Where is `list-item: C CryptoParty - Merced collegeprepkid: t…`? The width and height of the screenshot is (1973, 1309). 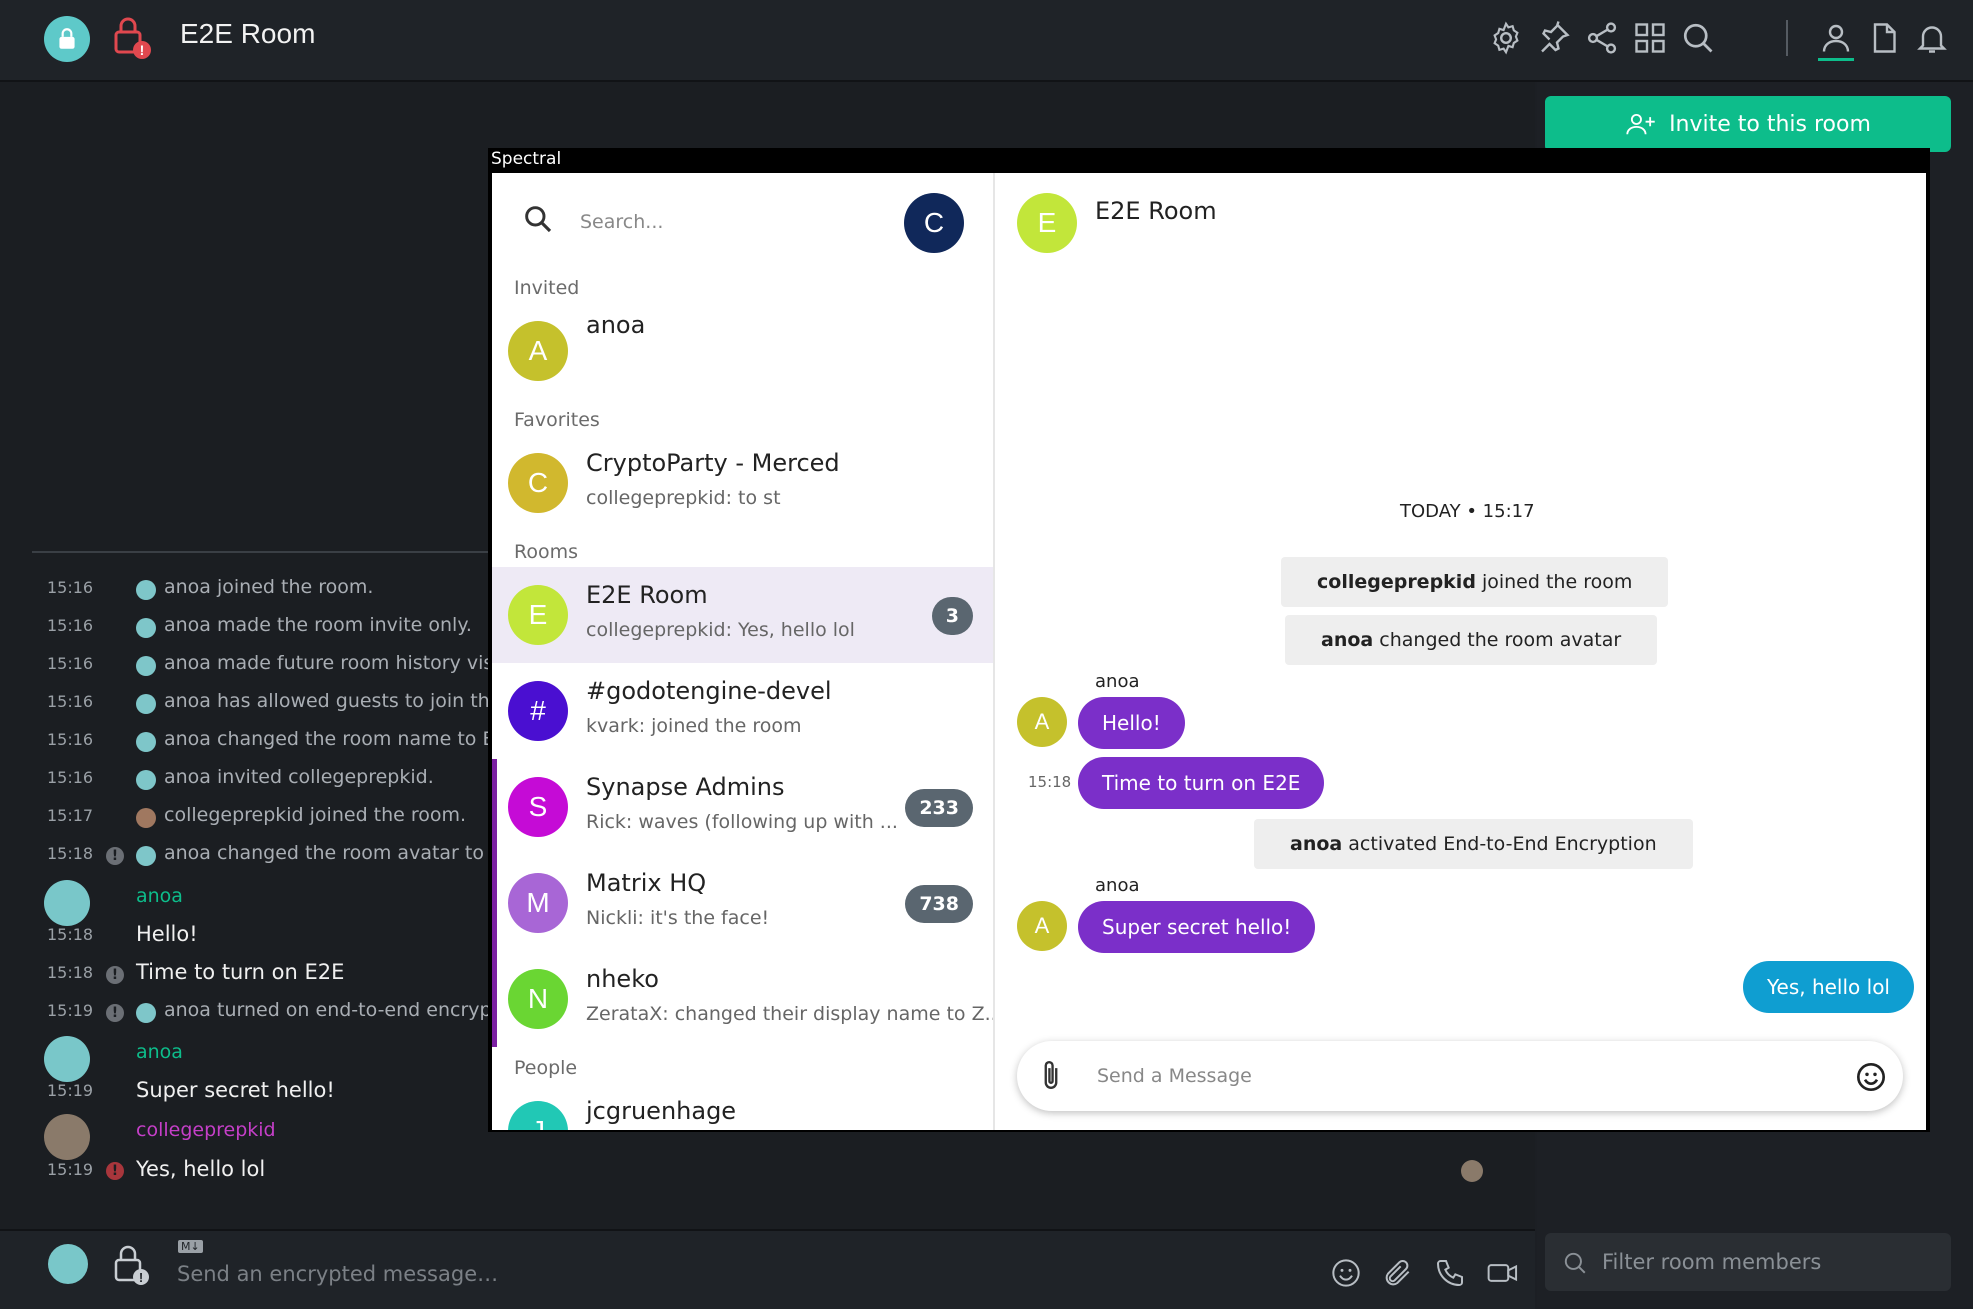 list-item: C CryptoParty - Merced collegeprepkid: t… is located at coordinates (742, 483).